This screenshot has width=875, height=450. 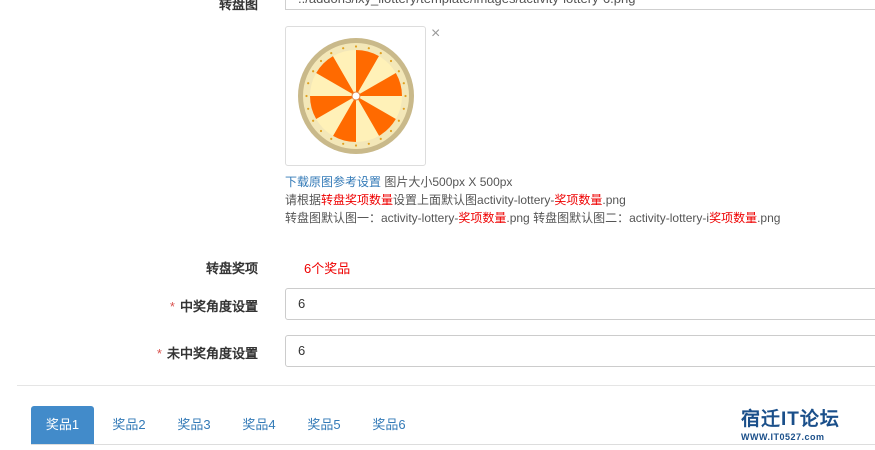 I want to click on note-line-1: 下载原图参考设置 图片大小500px X 500px, so click(x=399, y=182).